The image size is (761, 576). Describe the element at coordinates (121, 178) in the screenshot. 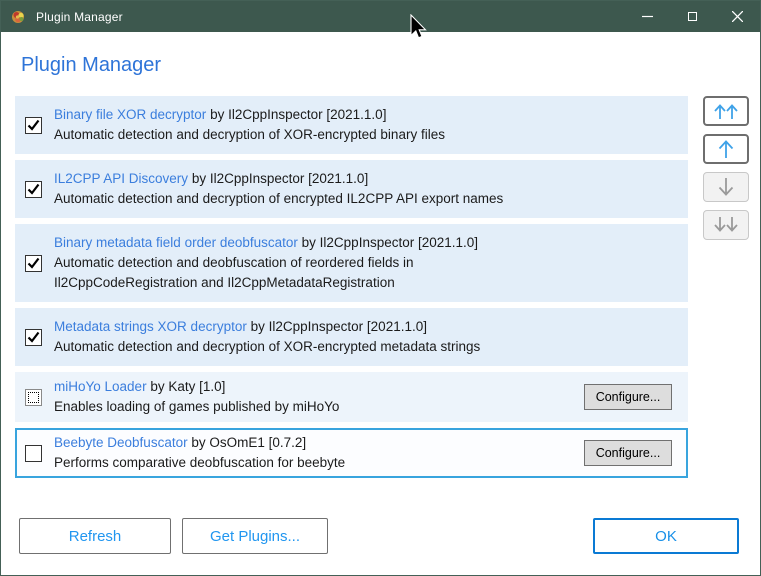

I see `plugin-name-link: IL2CPP API Discovery` at that location.